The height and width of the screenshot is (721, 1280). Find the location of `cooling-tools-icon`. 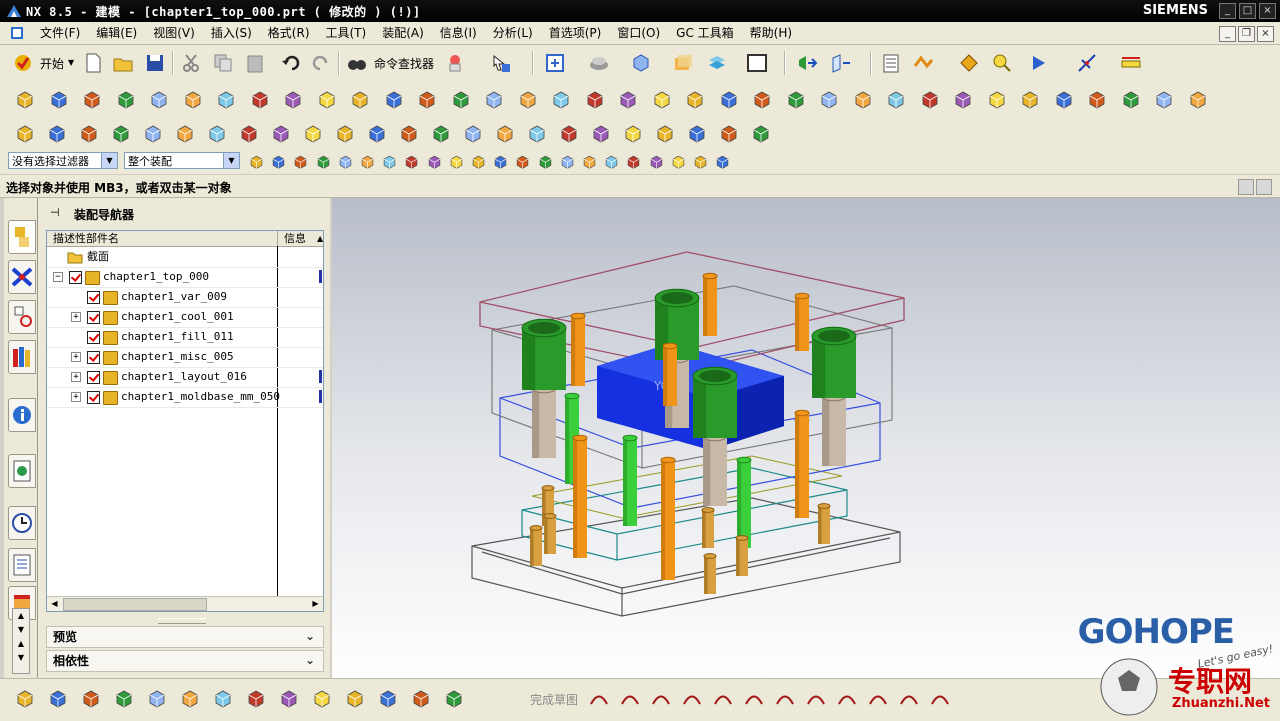

cooling-tools-icon is located at coordinates (409, 133).